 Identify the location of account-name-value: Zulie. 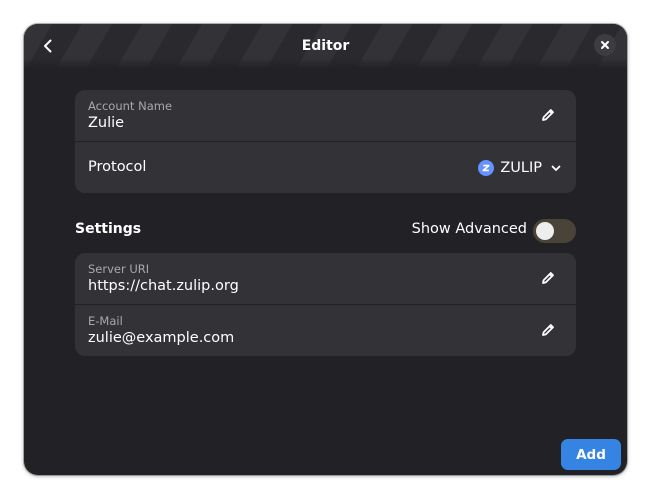
(106, 123).